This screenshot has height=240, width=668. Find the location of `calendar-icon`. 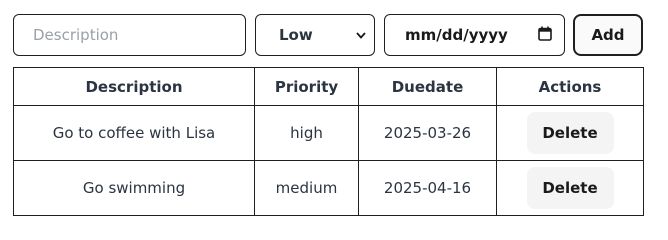

calendar-icon is located at coordinates (545, 35).